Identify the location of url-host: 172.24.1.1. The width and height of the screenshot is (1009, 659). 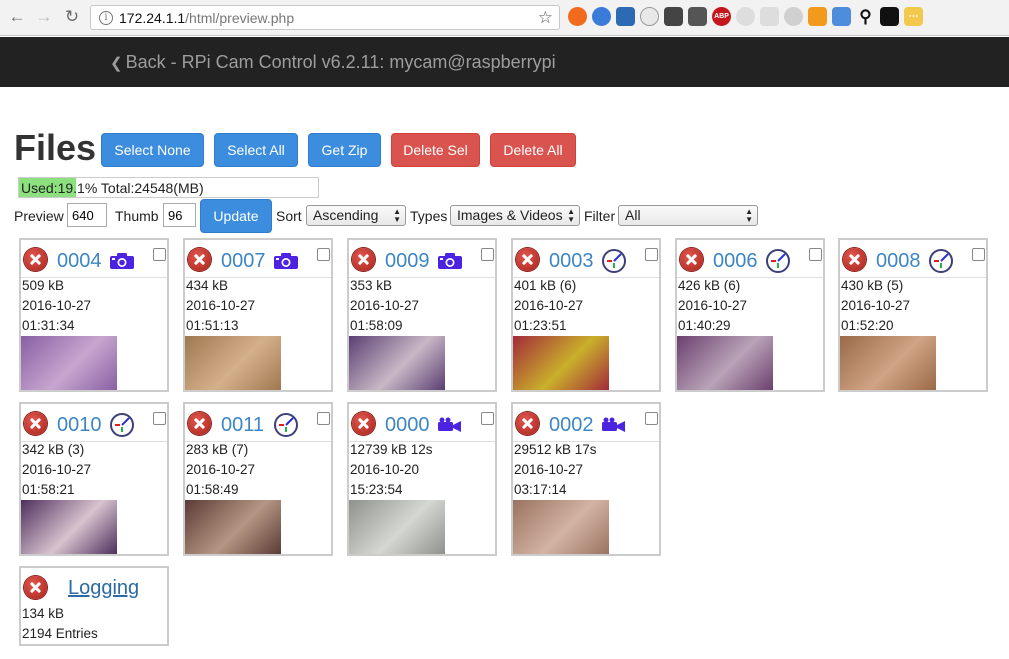
(152, 18).